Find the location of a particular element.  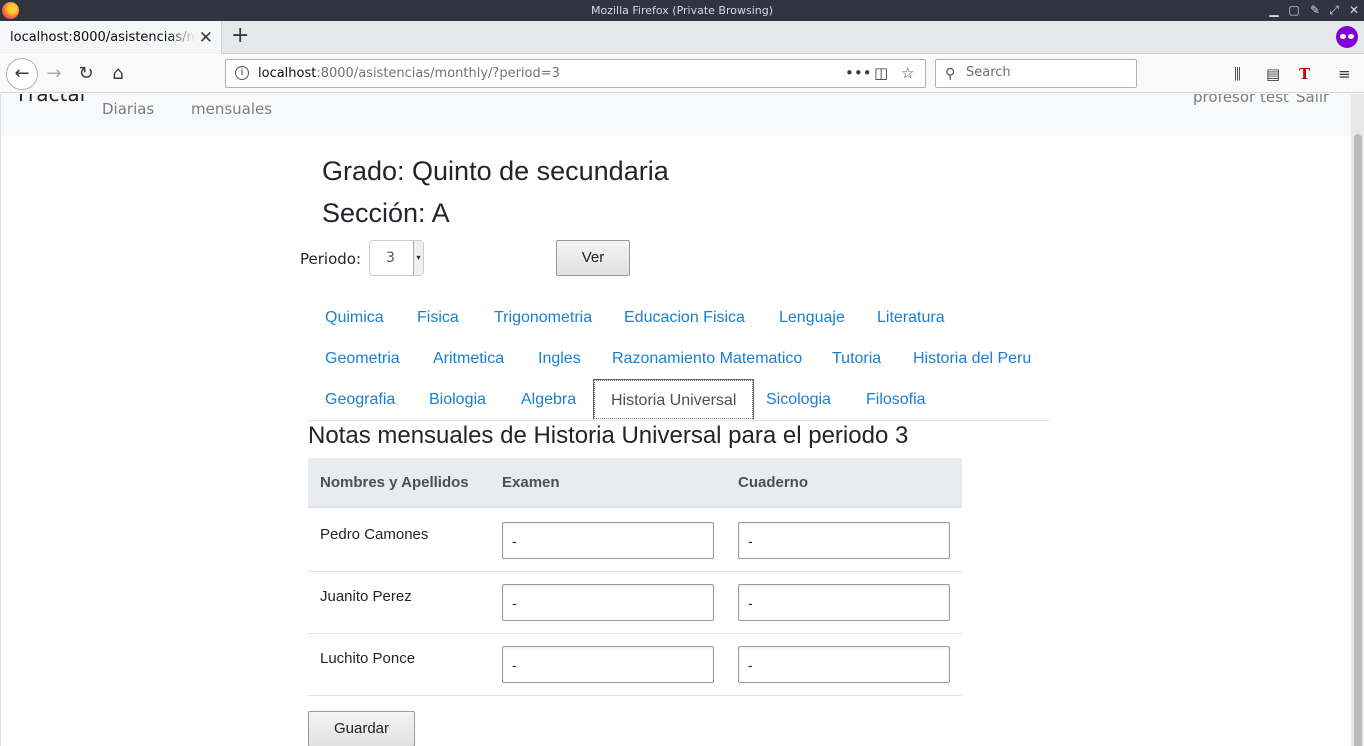

private-browsing-icon is located at coordinates (1347, 37).